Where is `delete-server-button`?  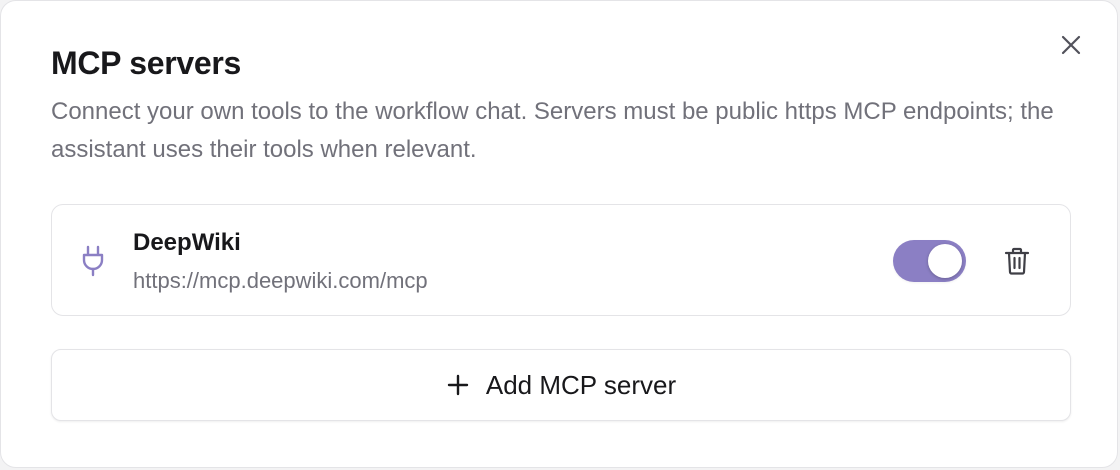 delete-server-button is located at coordinates (1017, 261).